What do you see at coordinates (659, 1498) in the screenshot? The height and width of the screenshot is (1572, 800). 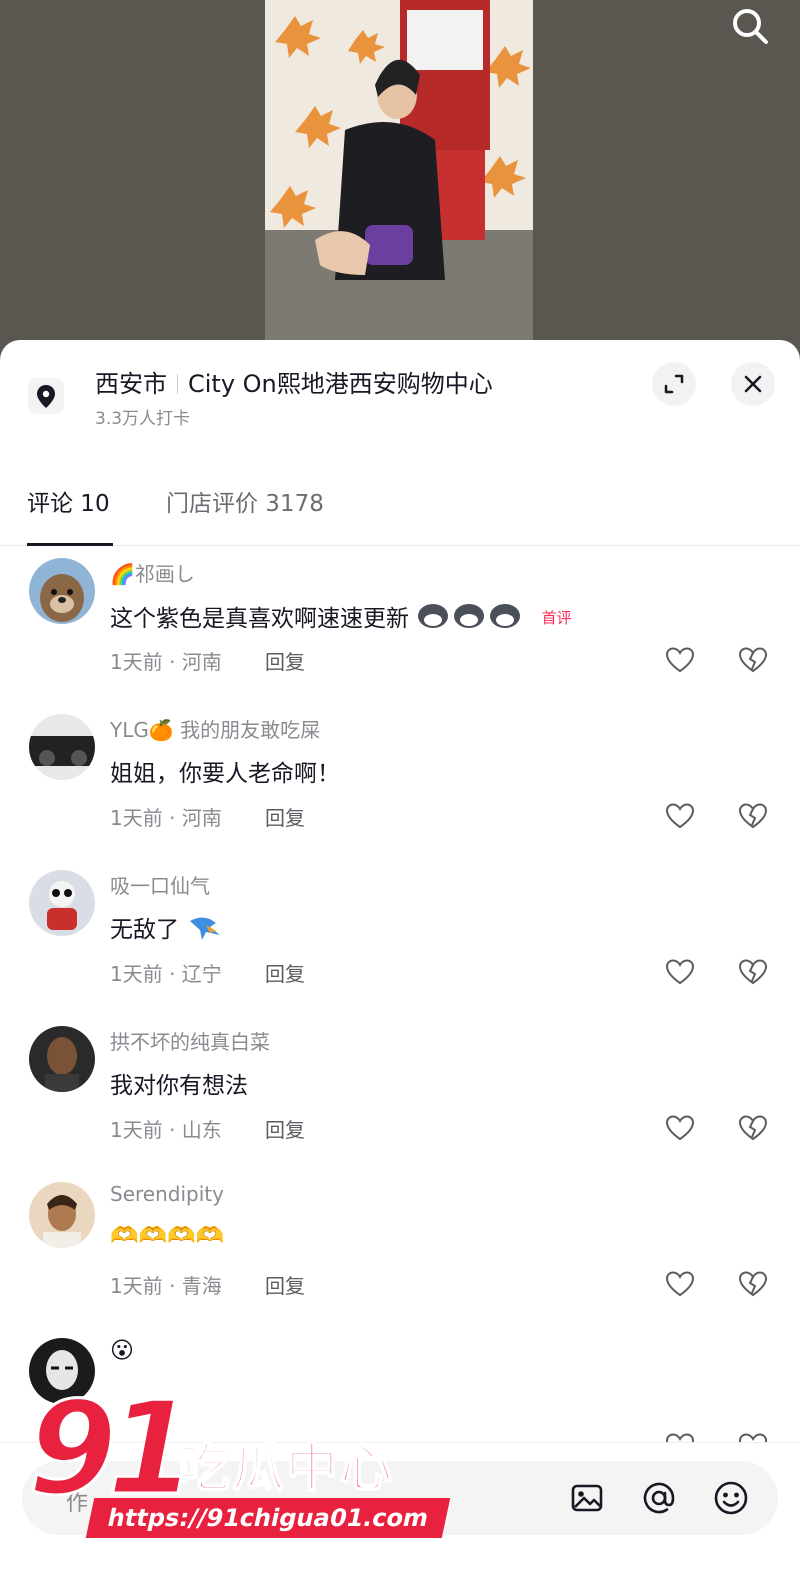 I see `at-icon` at bounding box center [659, 1498].